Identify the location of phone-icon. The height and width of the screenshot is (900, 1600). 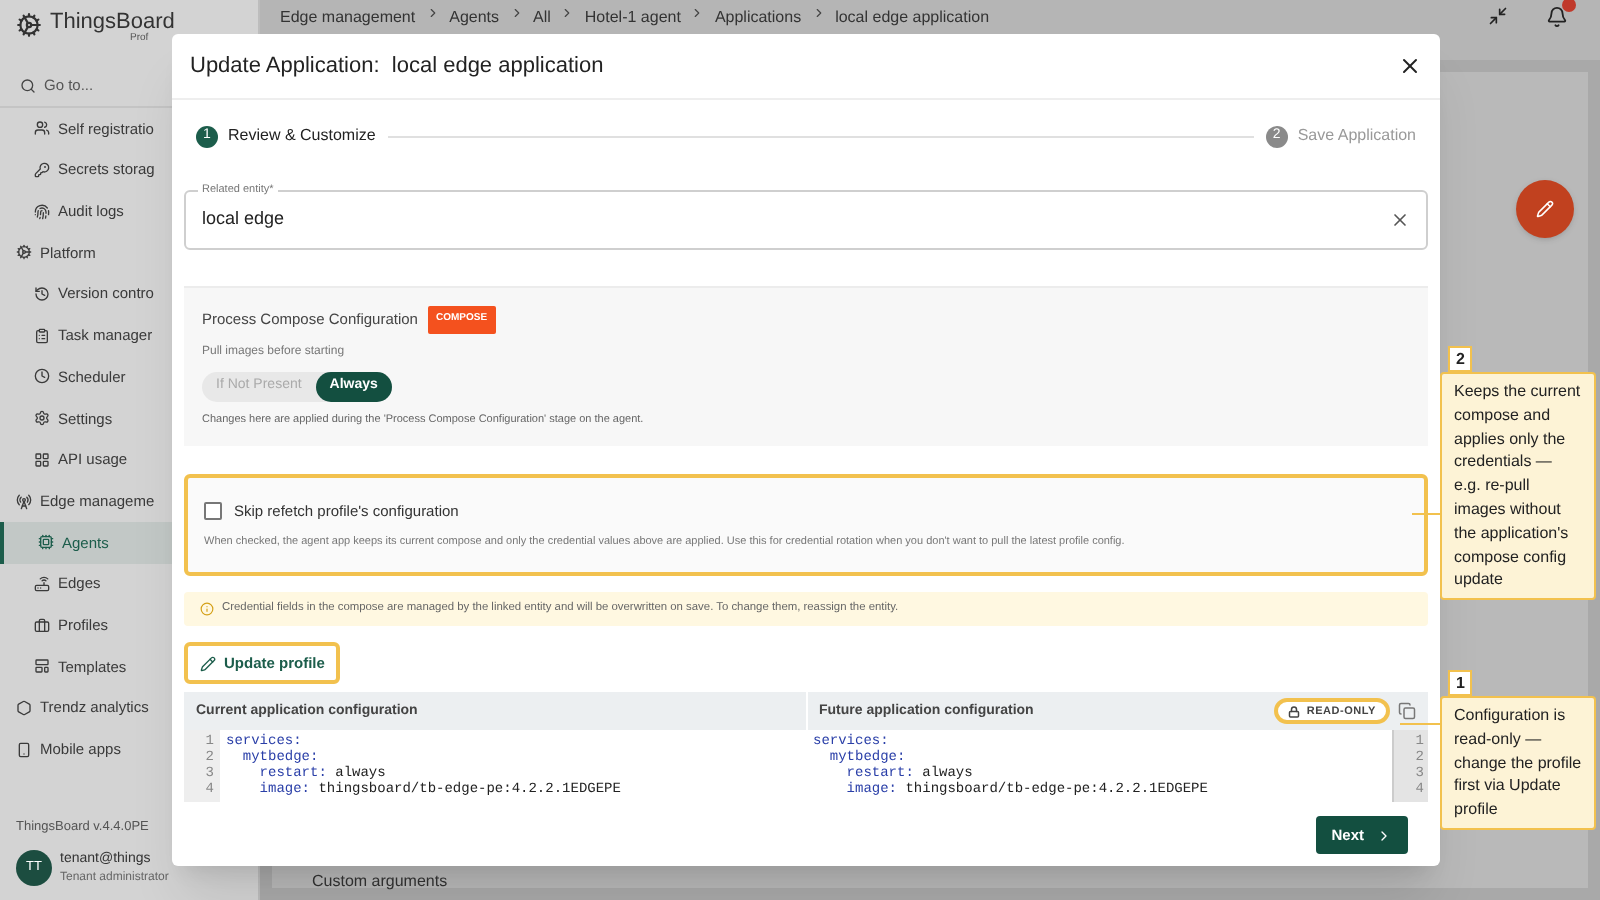
(24, 749).